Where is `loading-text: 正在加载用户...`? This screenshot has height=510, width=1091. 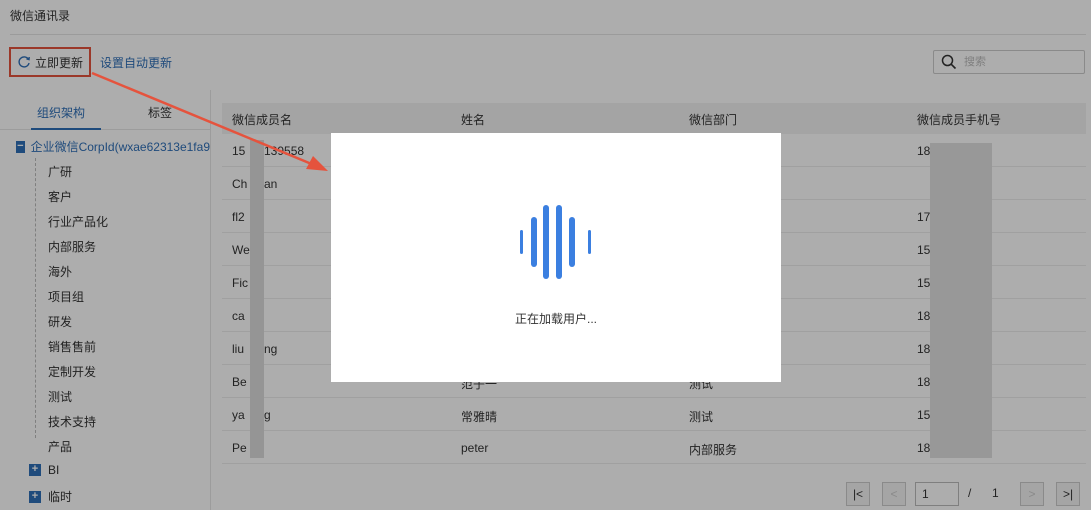 loading-text: 正在加载用户... is located at coordinates (555, 319).